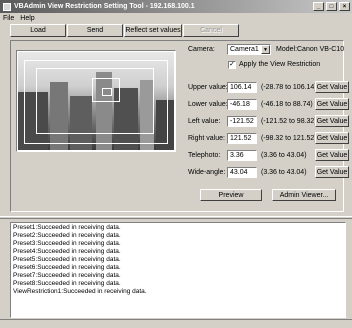 This screenshot has width=352, height=328. What do you see at coordinates (208, 87) in the screenshot?
I see `upper-value-label: Upper value:` at bounding box center [208, 87].